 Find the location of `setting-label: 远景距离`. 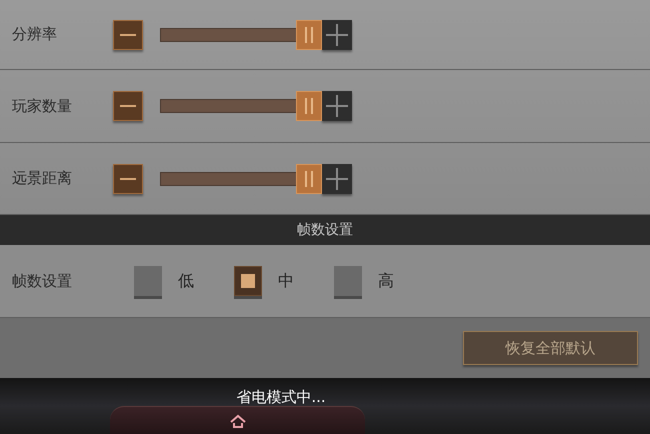

setting-label: 远景距离 is located at coordinates (42, 179).